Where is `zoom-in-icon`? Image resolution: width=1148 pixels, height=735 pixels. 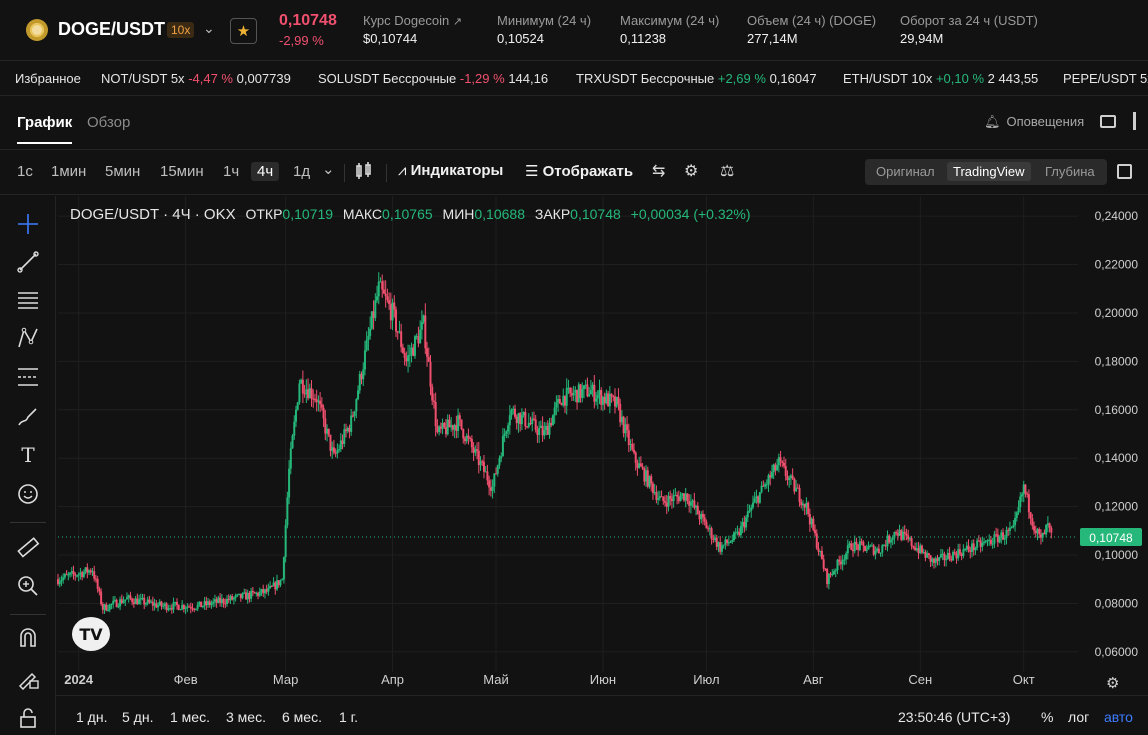 zoom-in-icon is located at coordinates (28, 586).